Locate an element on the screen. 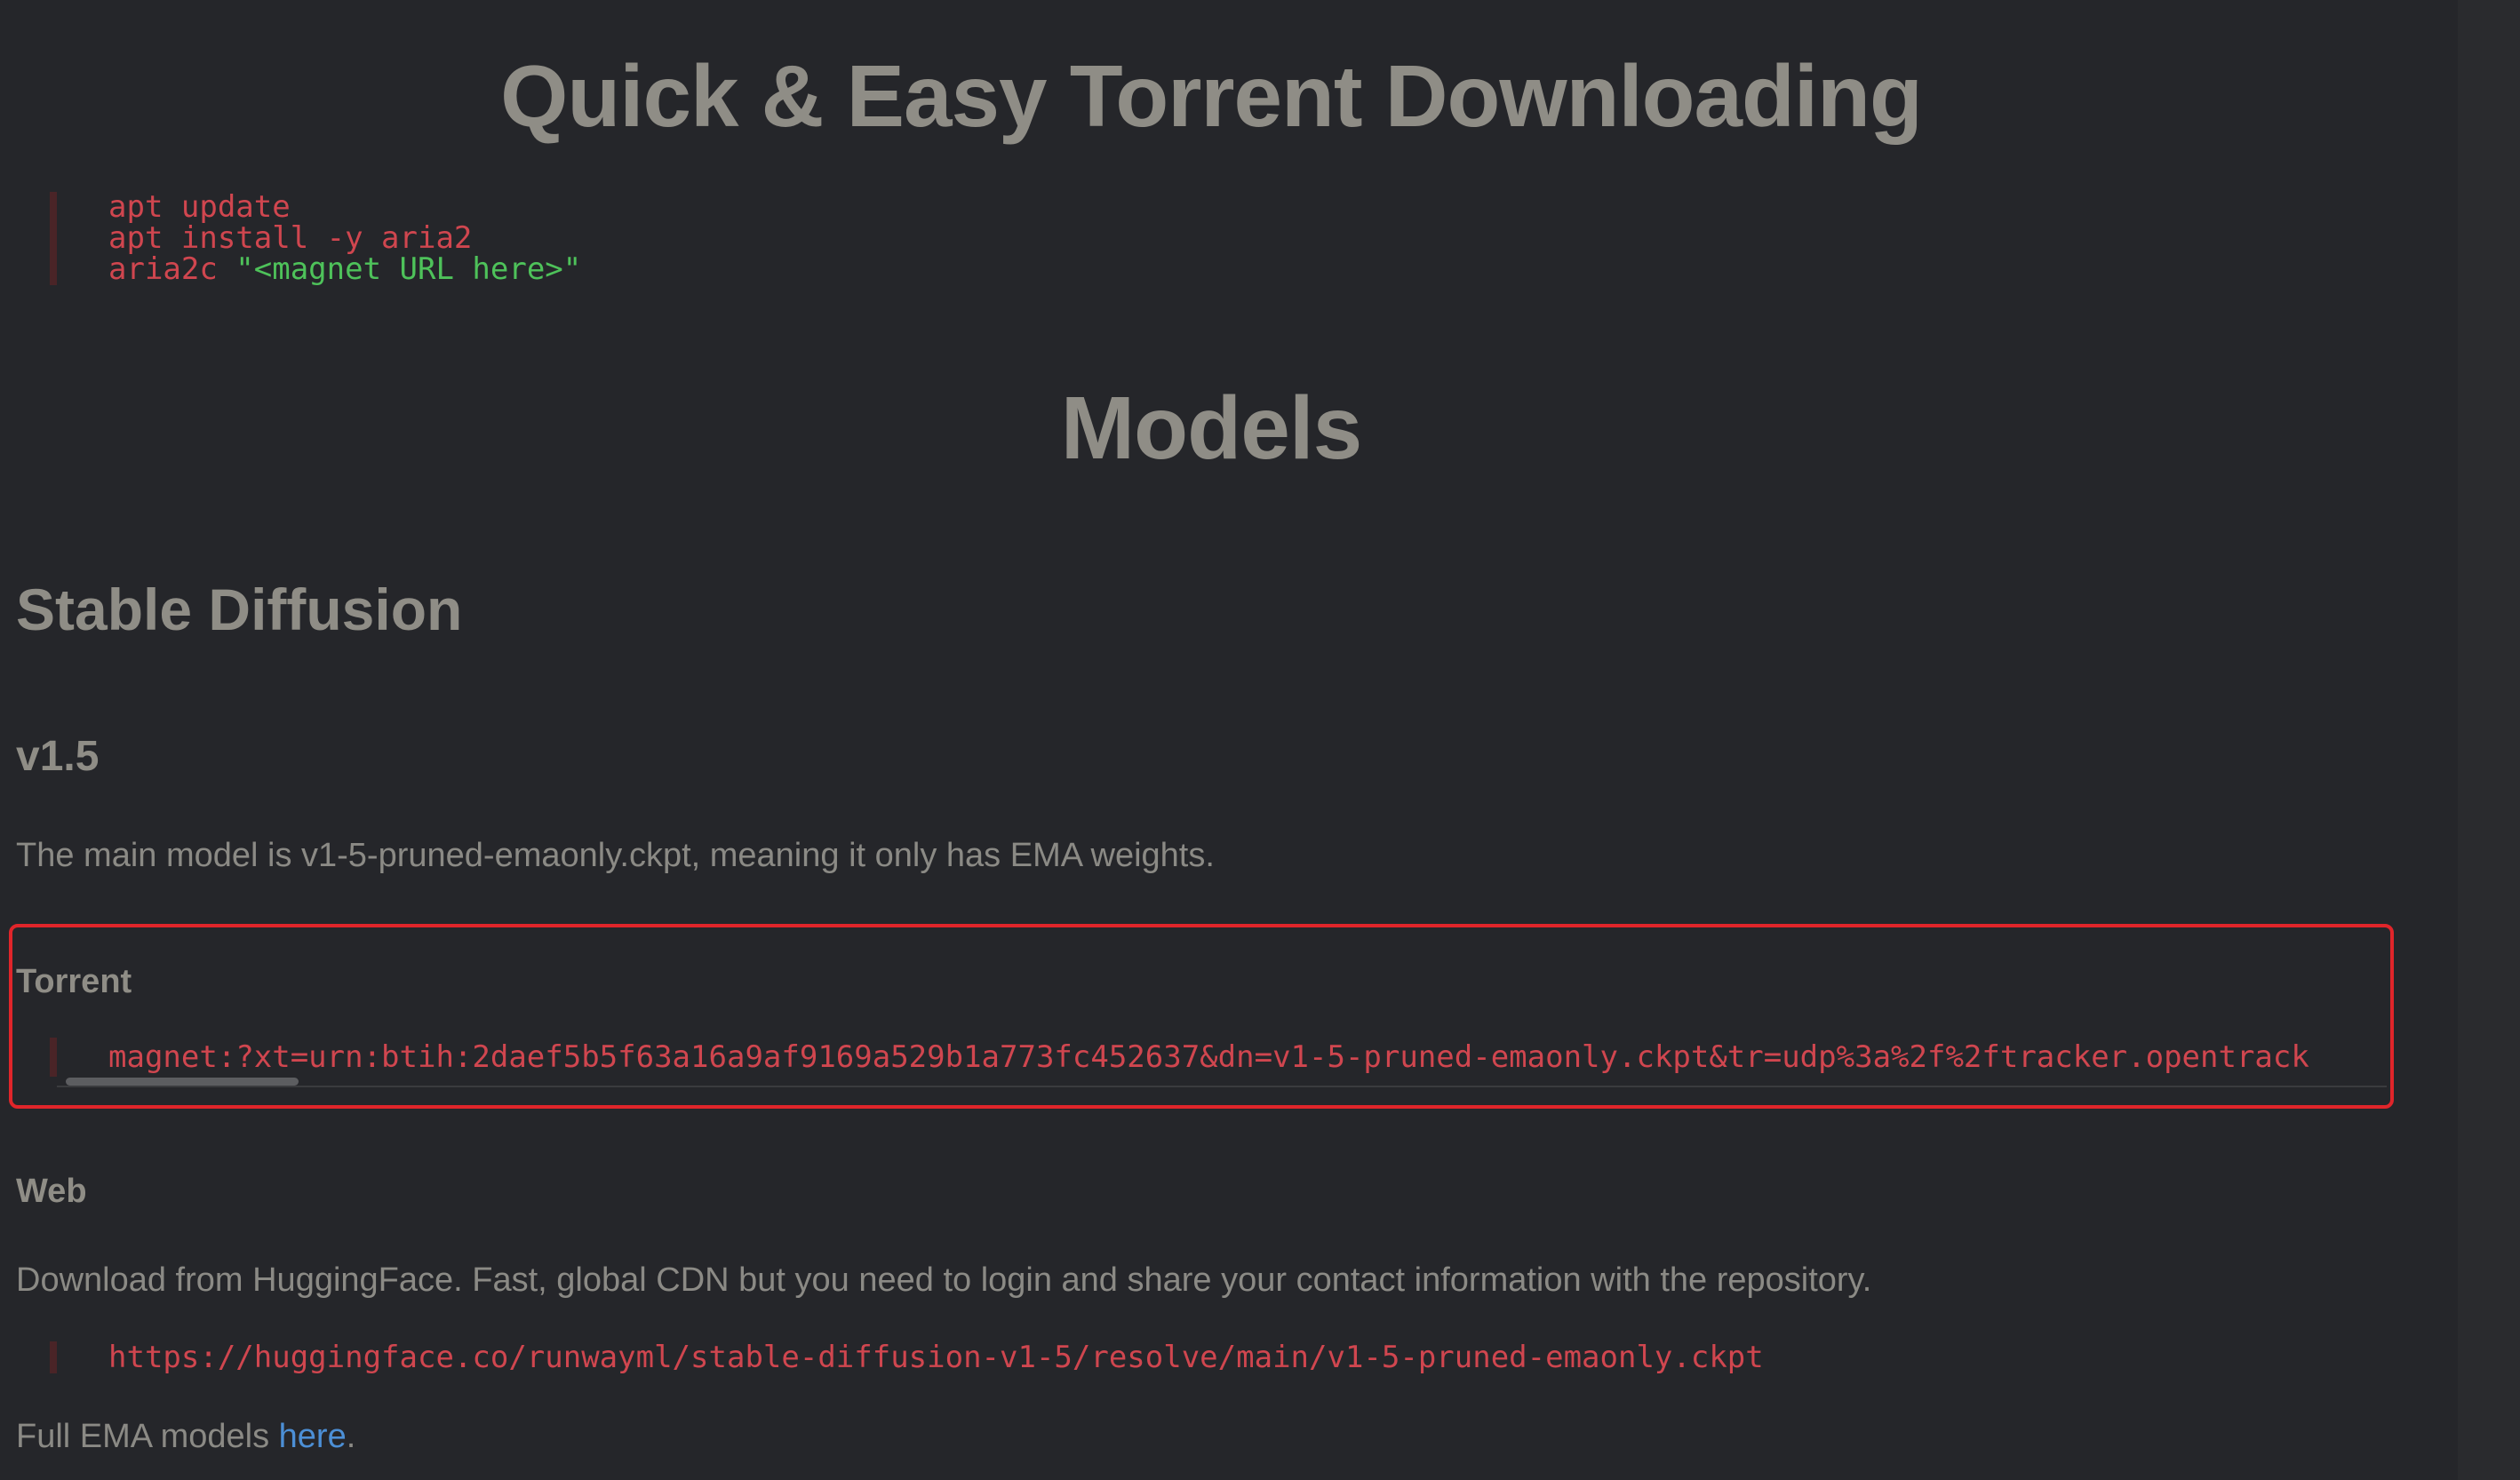 The width and height of the screenshot is (2520, 1480). torrent-label: Torrent is located at coordinates (74, 981).